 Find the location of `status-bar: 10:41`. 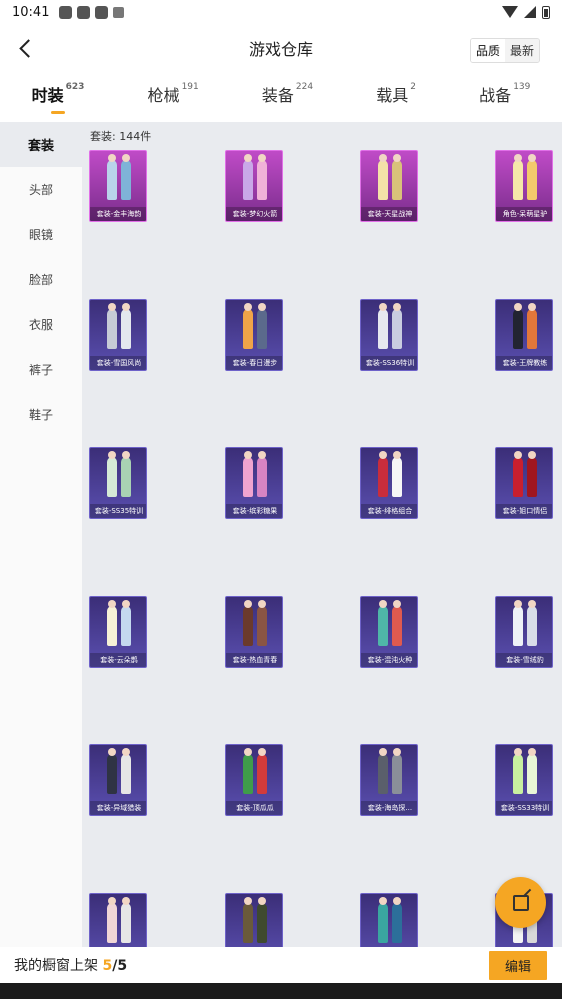

status-bar: 10:41 is located at coordinates (281, 12).